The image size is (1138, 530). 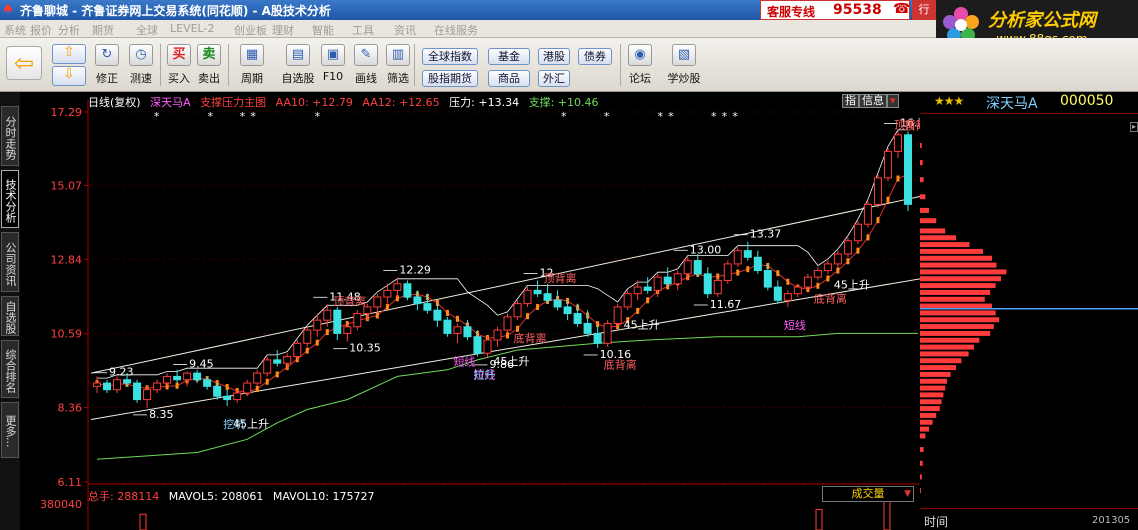 What do you see at coordinates (283, 30) in the screenshot?
I see `menu-item: 理财` at bounding box center [283, 30].